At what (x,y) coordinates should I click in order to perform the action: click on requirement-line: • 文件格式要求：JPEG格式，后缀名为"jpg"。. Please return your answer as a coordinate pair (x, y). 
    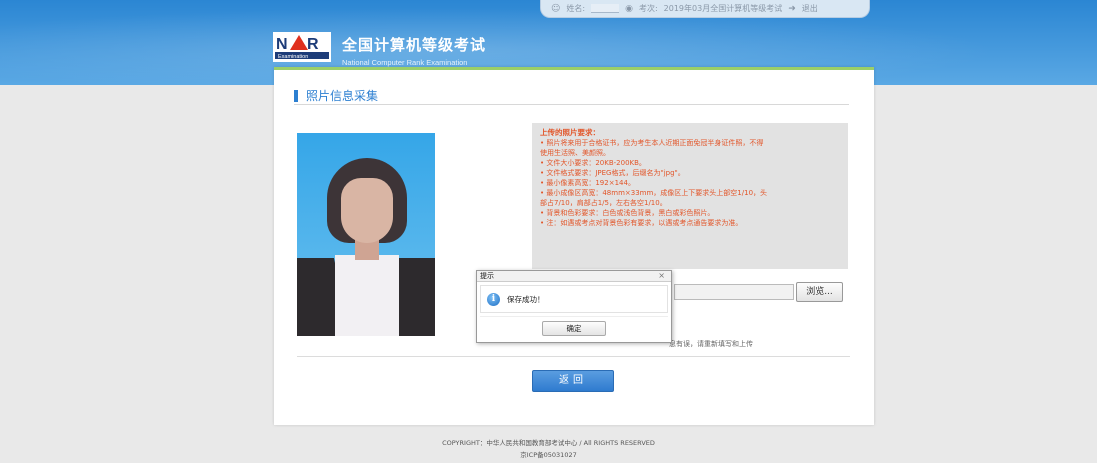
    Looking at the image, I should click on (612, 173).